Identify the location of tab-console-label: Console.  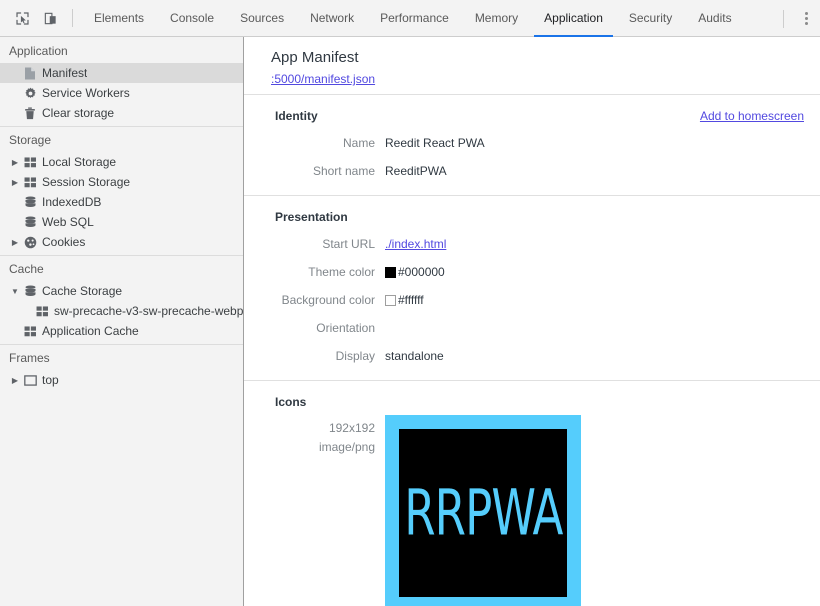
(192, 18).